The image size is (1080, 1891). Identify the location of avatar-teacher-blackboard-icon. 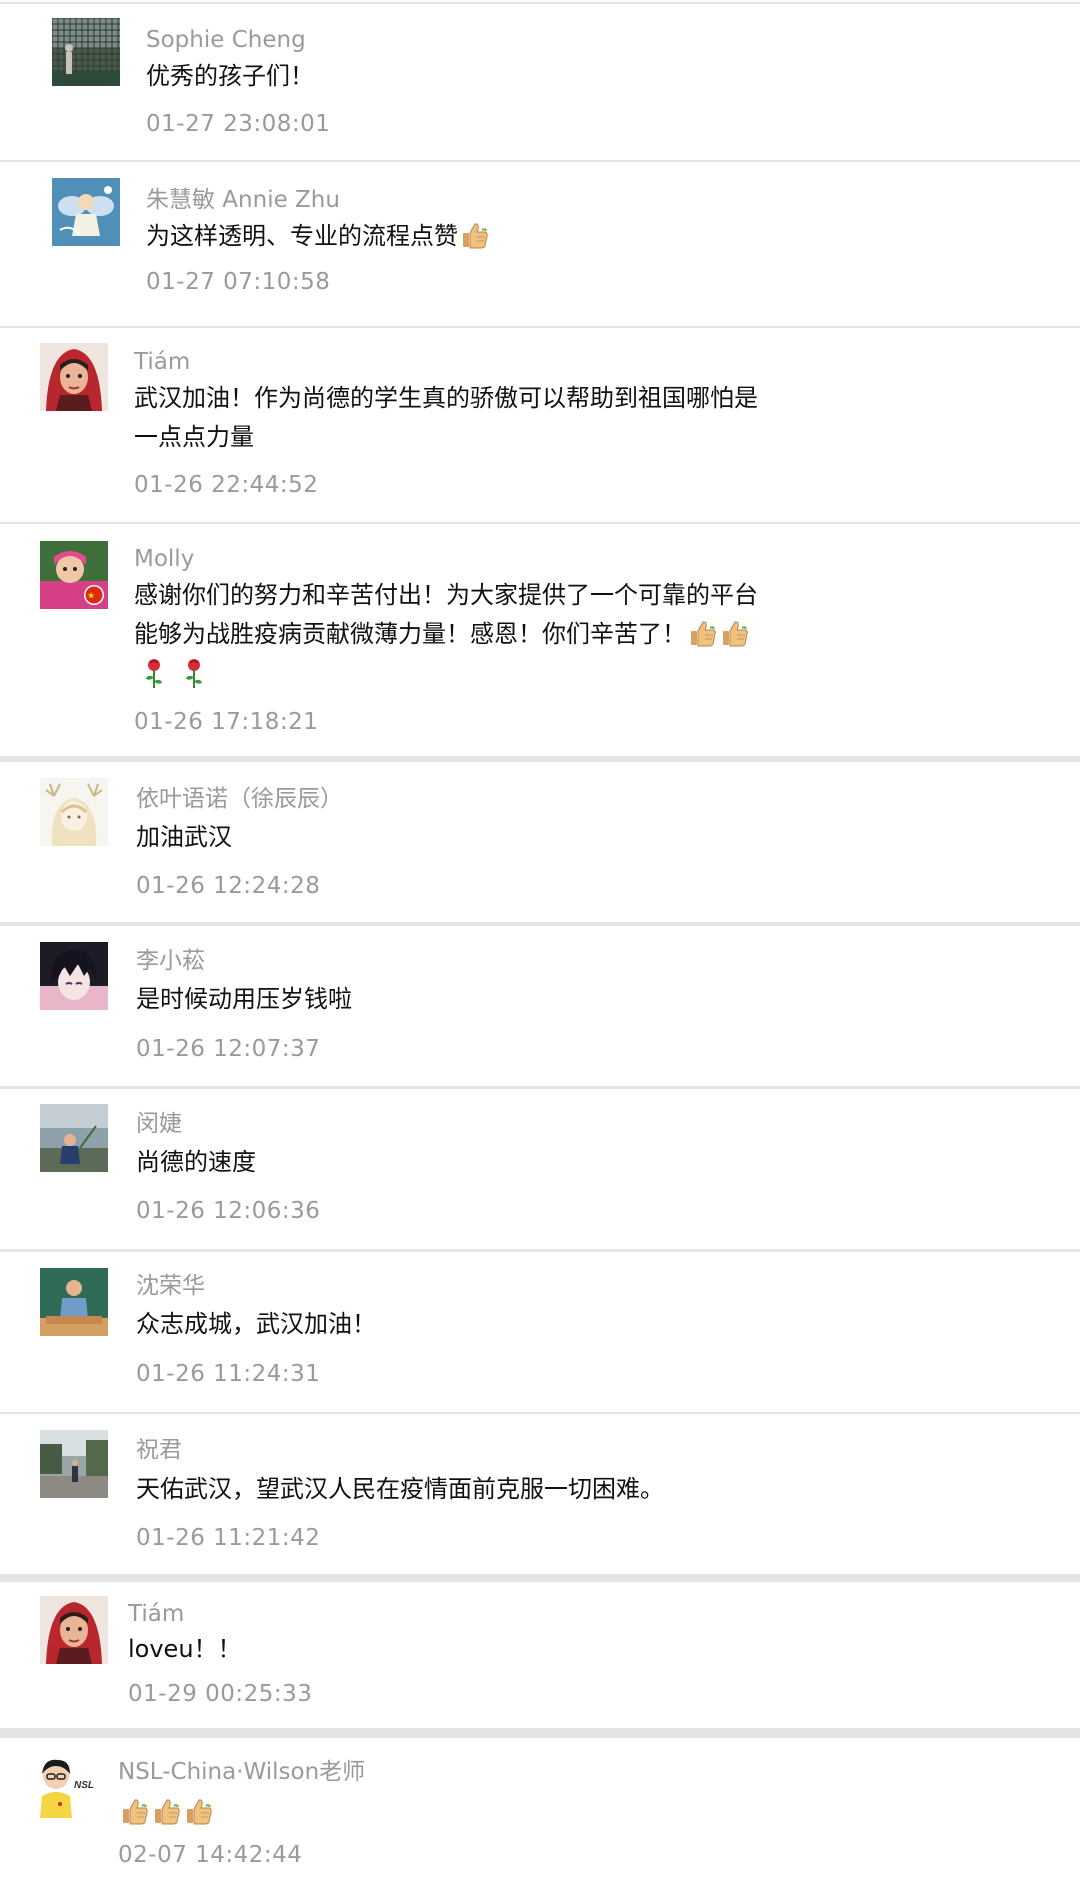
(74, 1302).